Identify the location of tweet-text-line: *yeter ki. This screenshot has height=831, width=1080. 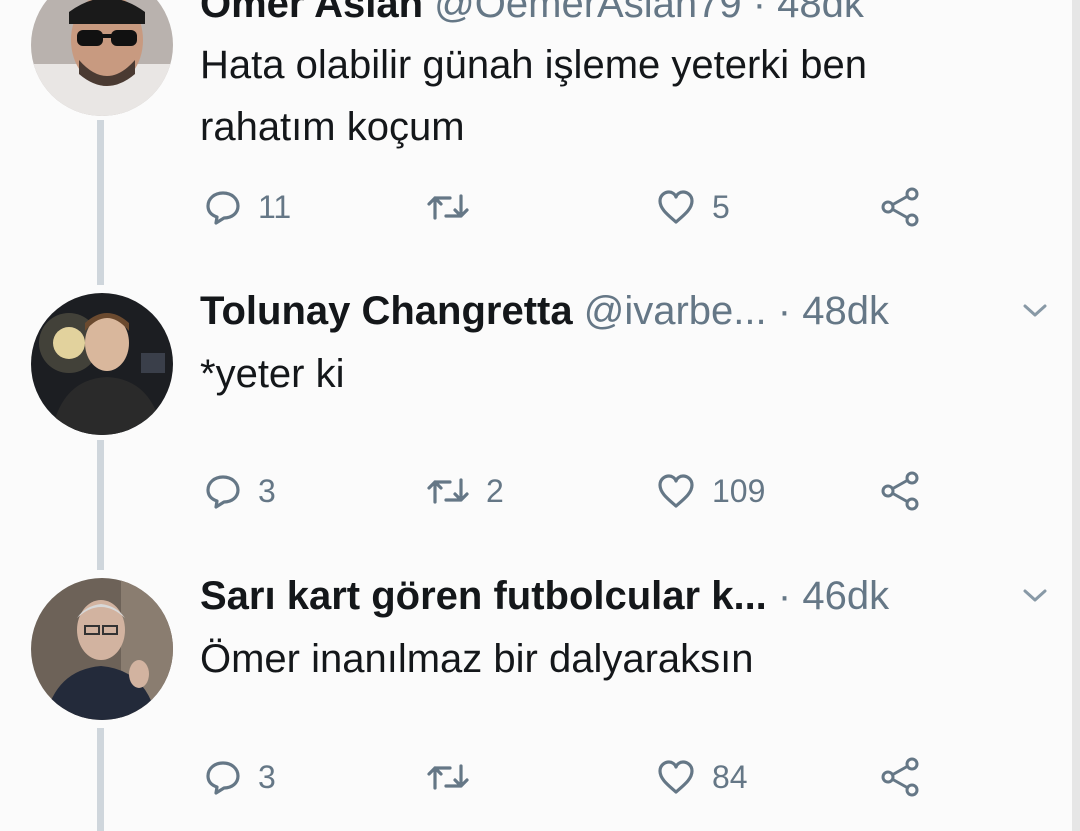
(272, 374).